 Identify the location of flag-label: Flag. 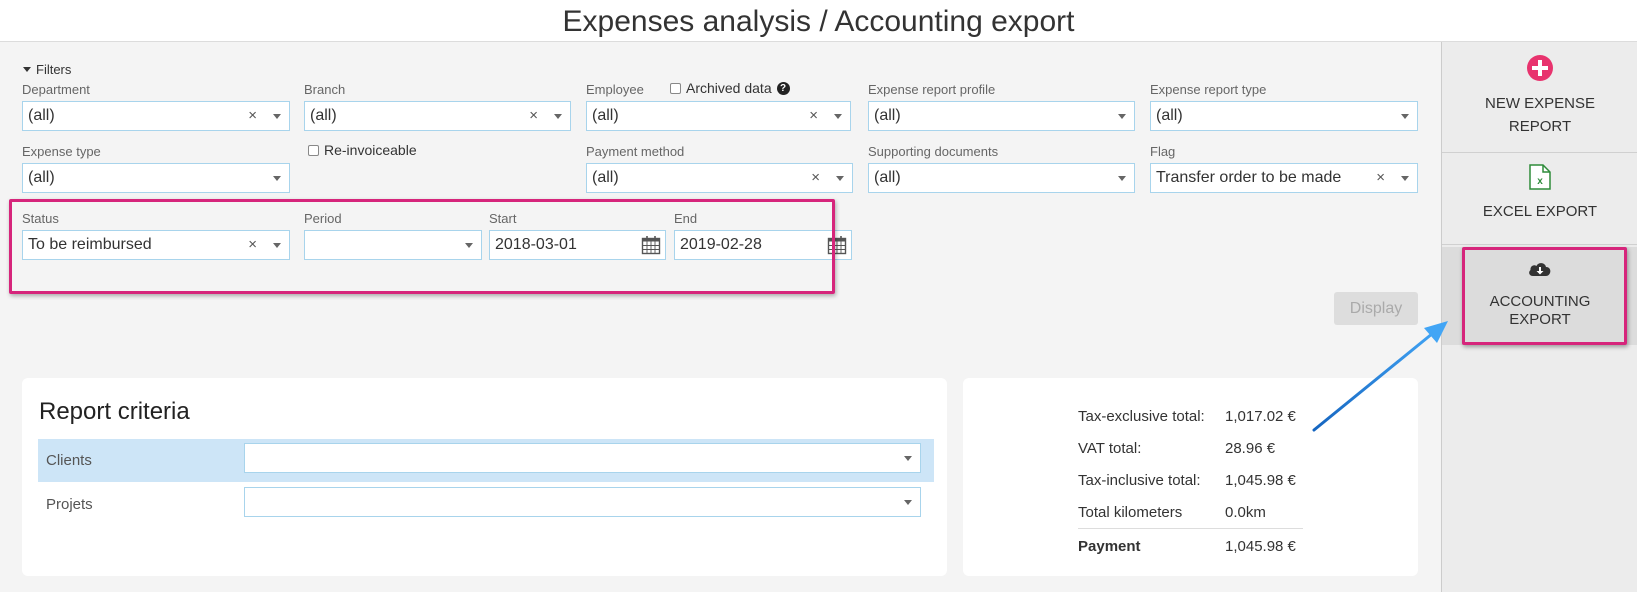
(1163, 151).